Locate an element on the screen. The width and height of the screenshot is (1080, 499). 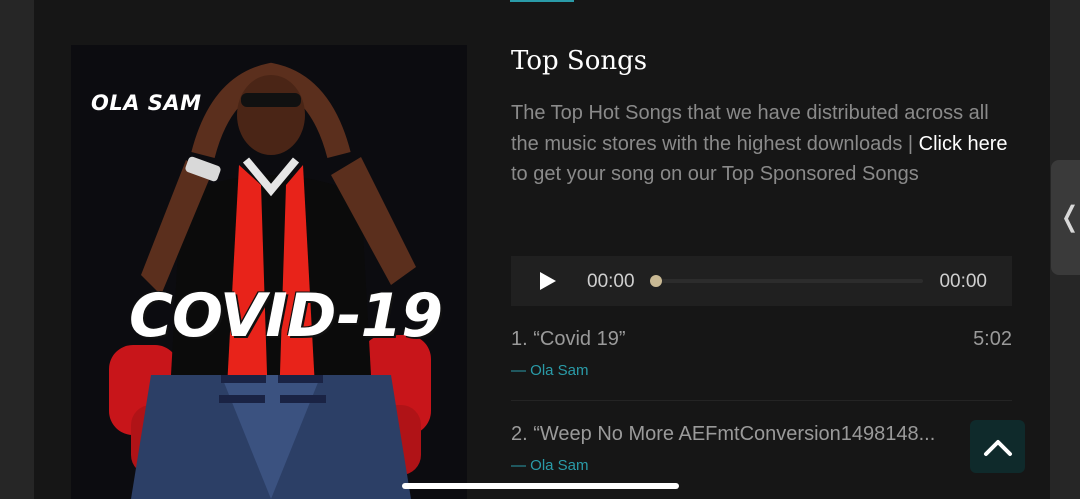
back-to-top-button is located at coordinates (997, 446).